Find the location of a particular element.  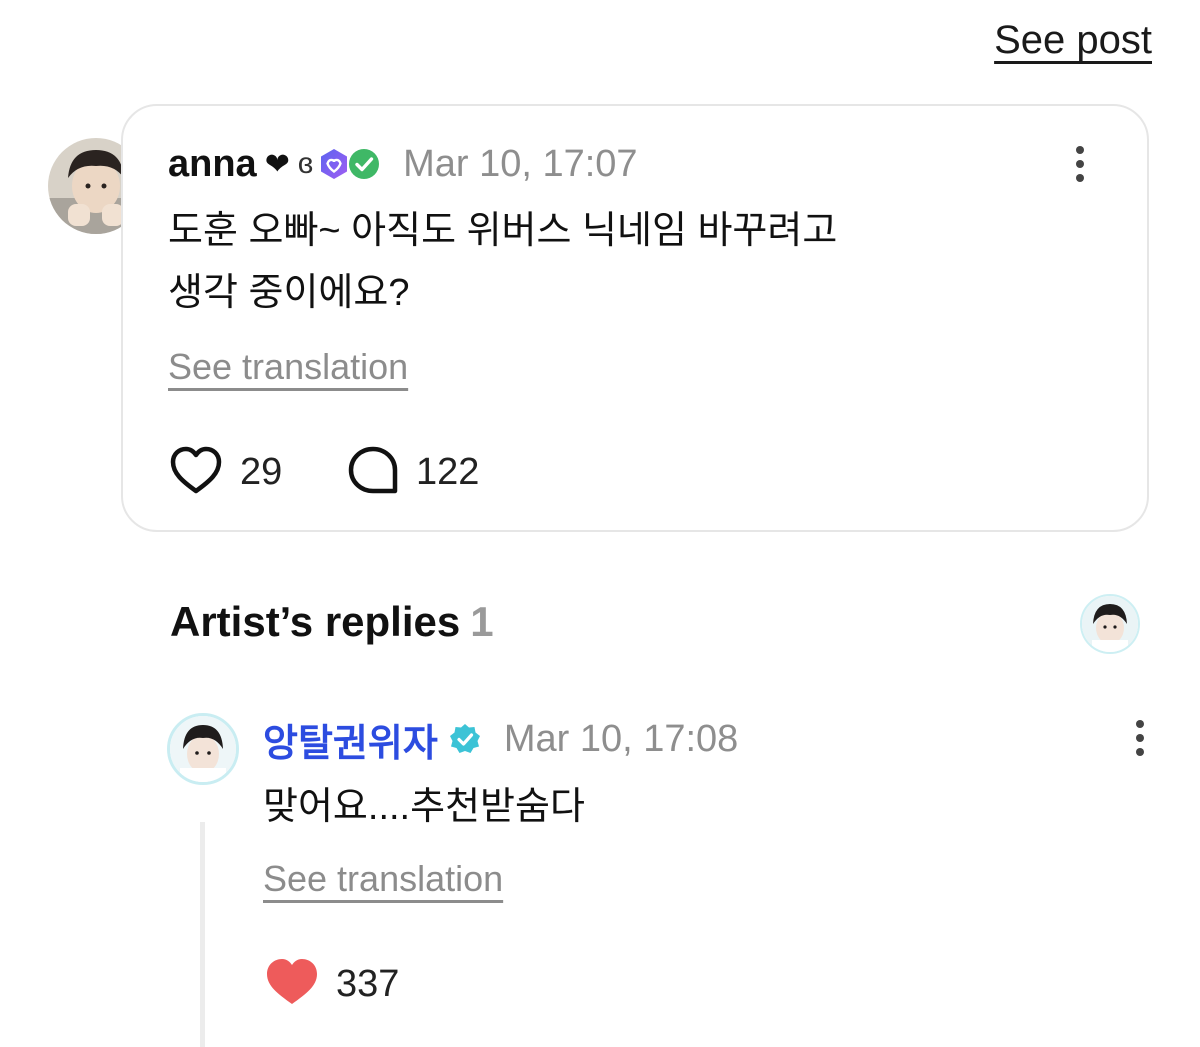

artist-replies-count: 1 is located at coordinates (482, 621).